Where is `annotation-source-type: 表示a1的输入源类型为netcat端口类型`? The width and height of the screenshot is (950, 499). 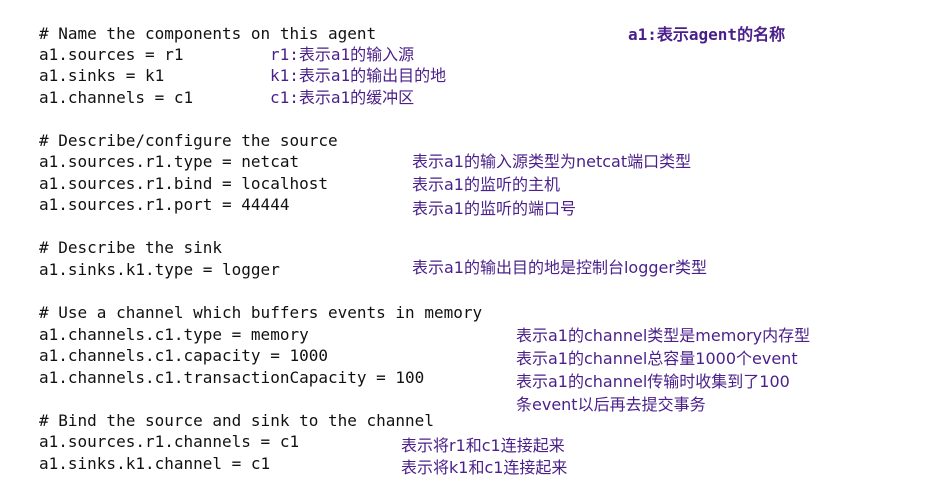 annotation-source-type: 表示a1的输入源类型为netcat端口类型 is located at coordinates (552, 161).